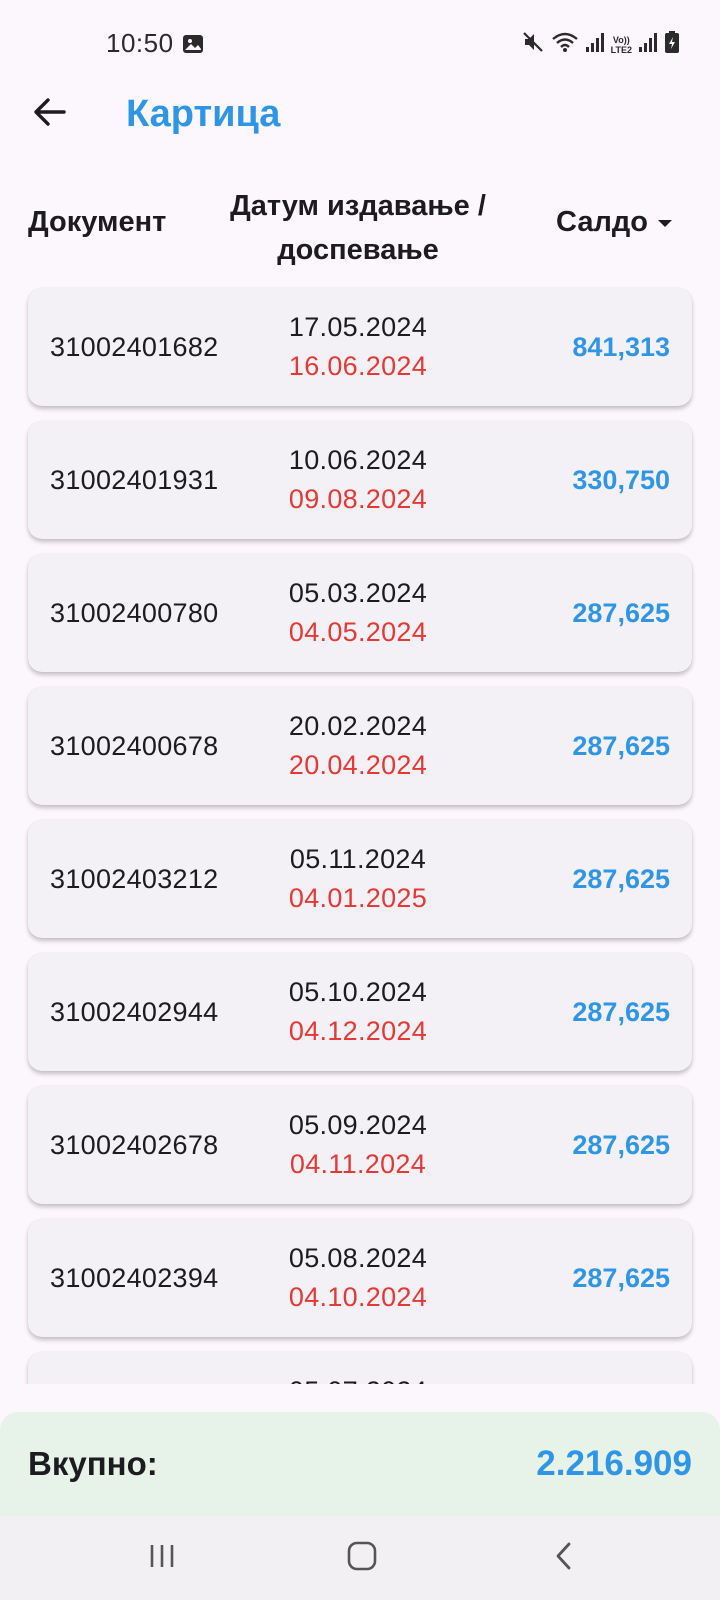 The height and width of the screenshot is (1600, 720). Describe the element at coordinates (621, 480) in the screenshot. I see `item-balance: 330,750` at that location.